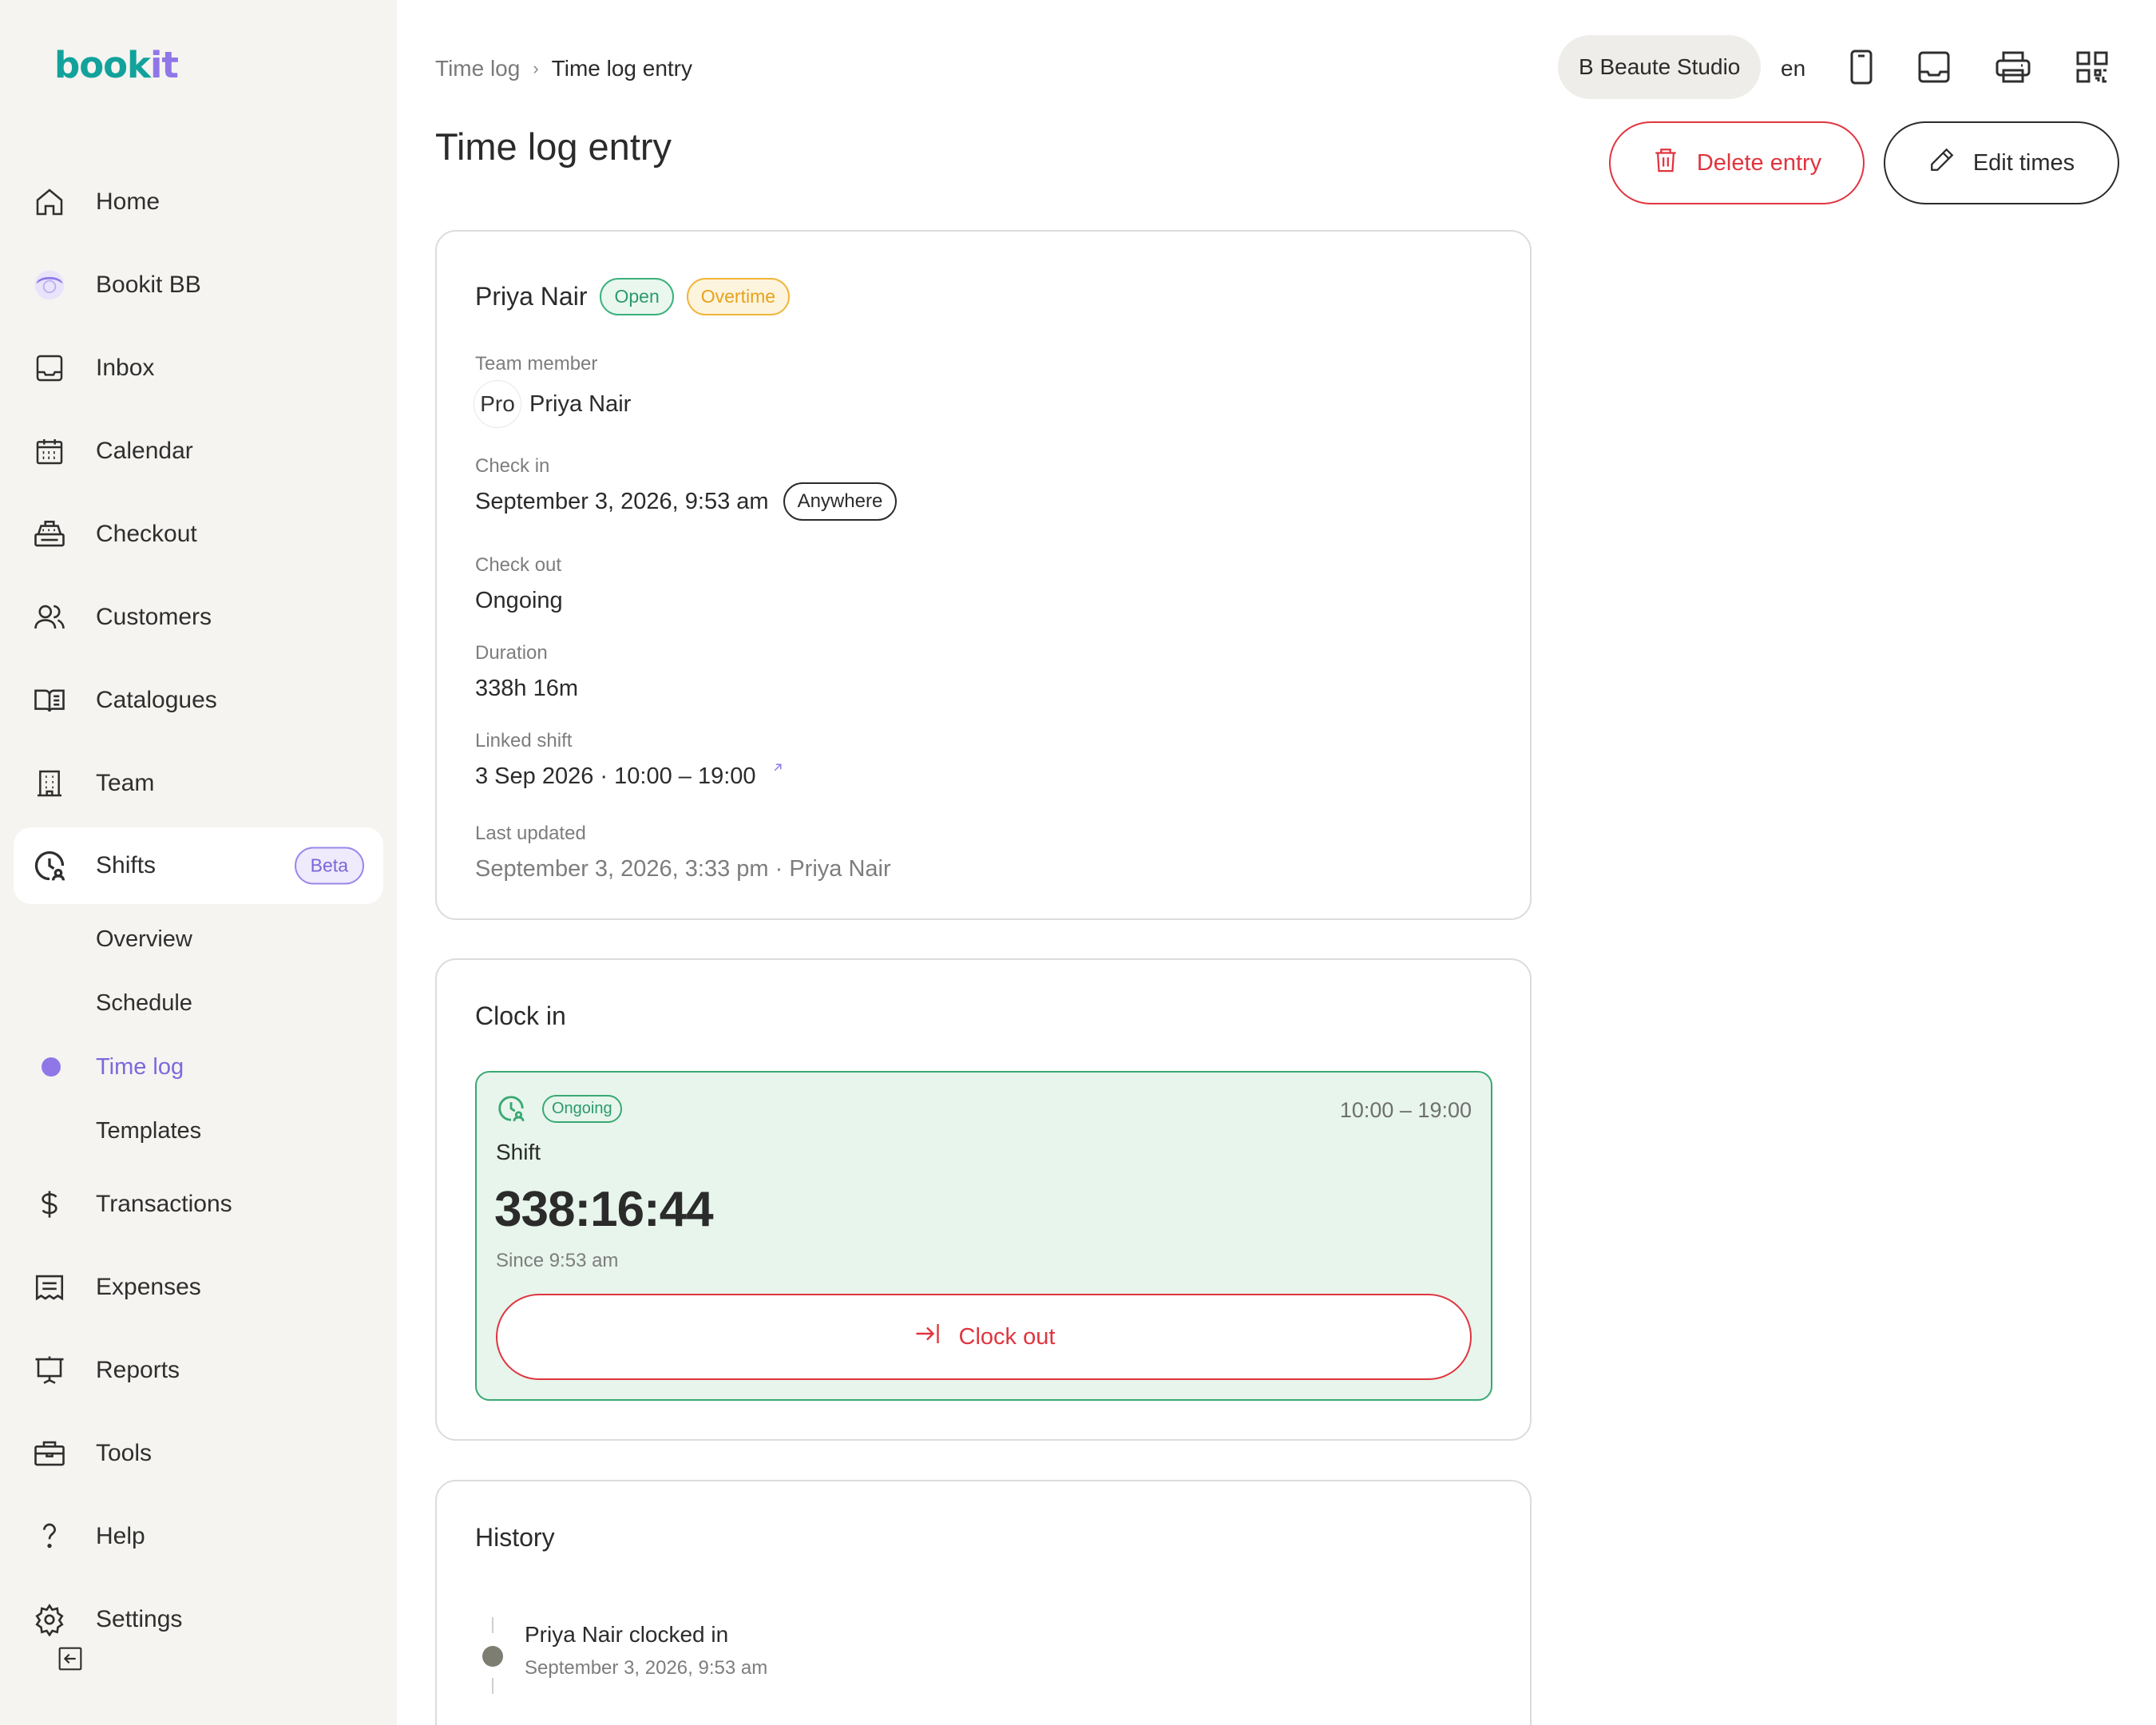 Image resolution: width=2156 pixels, height=1725 pixels. I want to click on beta-badge: Beta, so click(329, 866).